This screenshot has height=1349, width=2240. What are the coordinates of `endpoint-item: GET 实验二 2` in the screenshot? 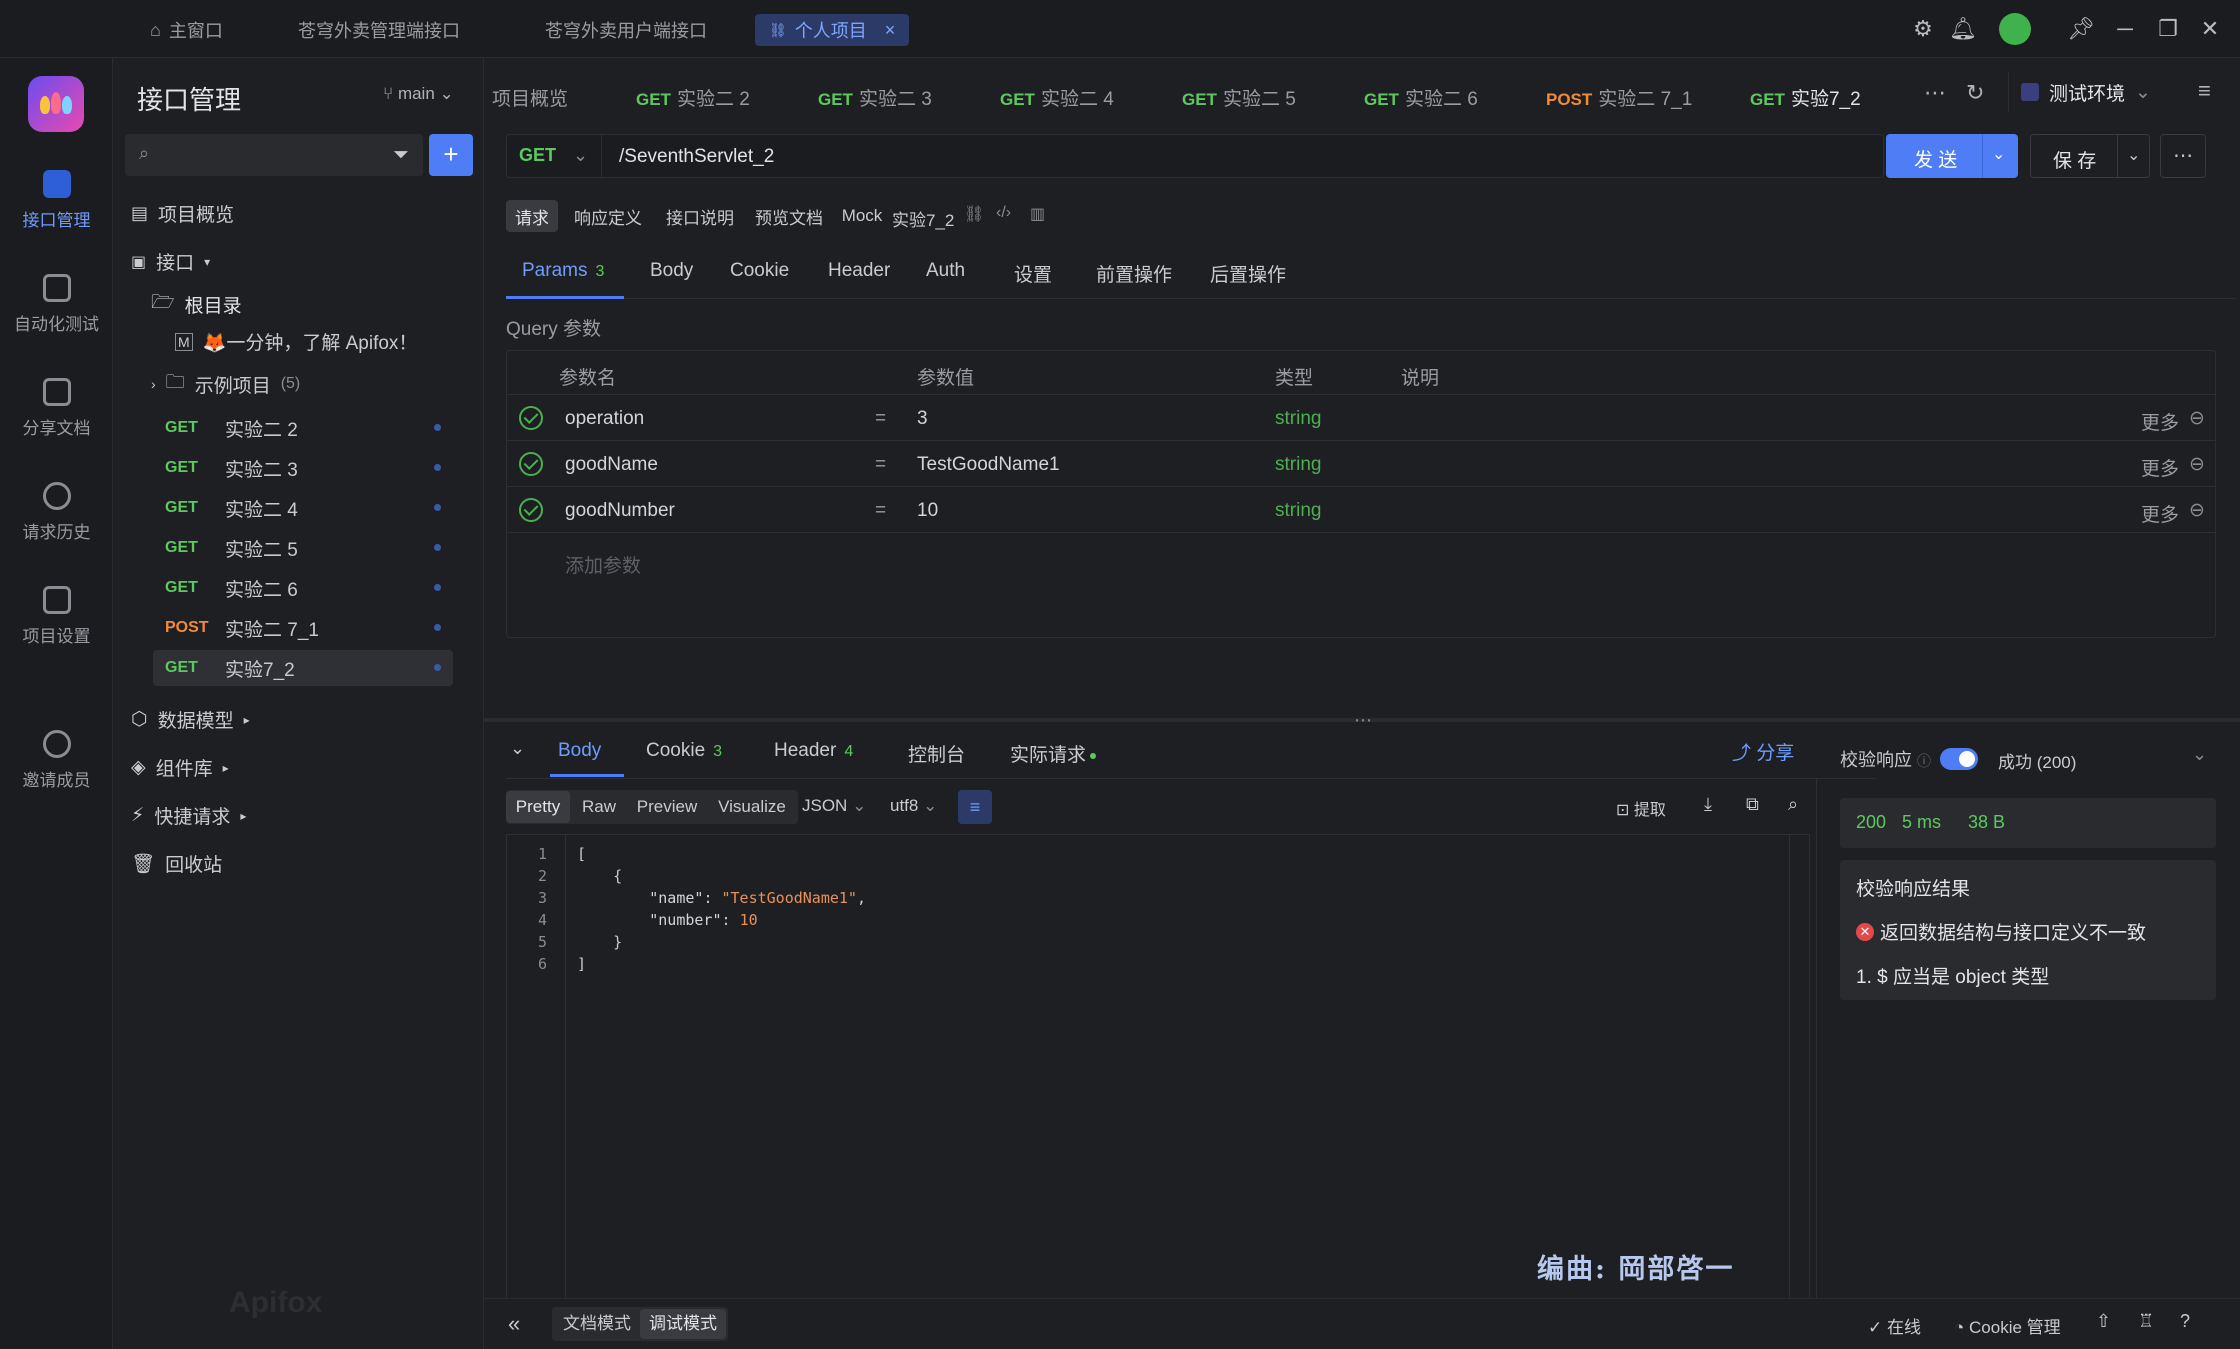 It's located at (303, 428).